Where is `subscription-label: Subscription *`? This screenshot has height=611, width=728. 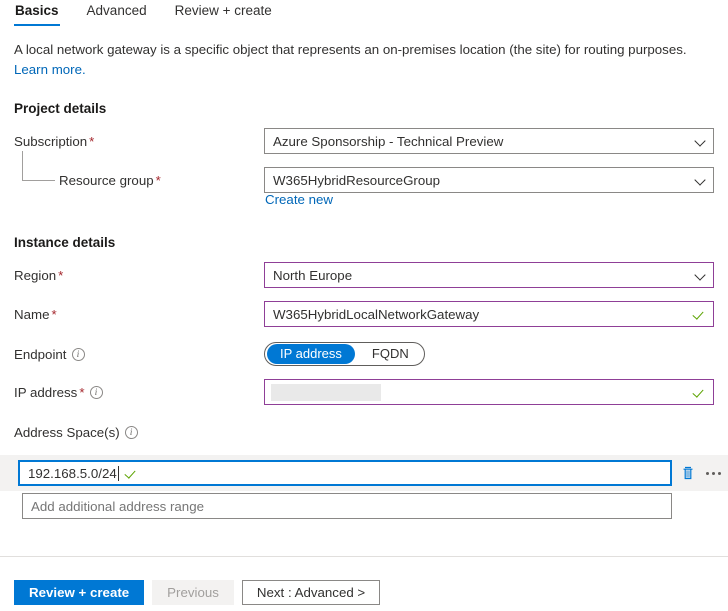
subscription-label: Subscription * is located at coordinates (54, 141).